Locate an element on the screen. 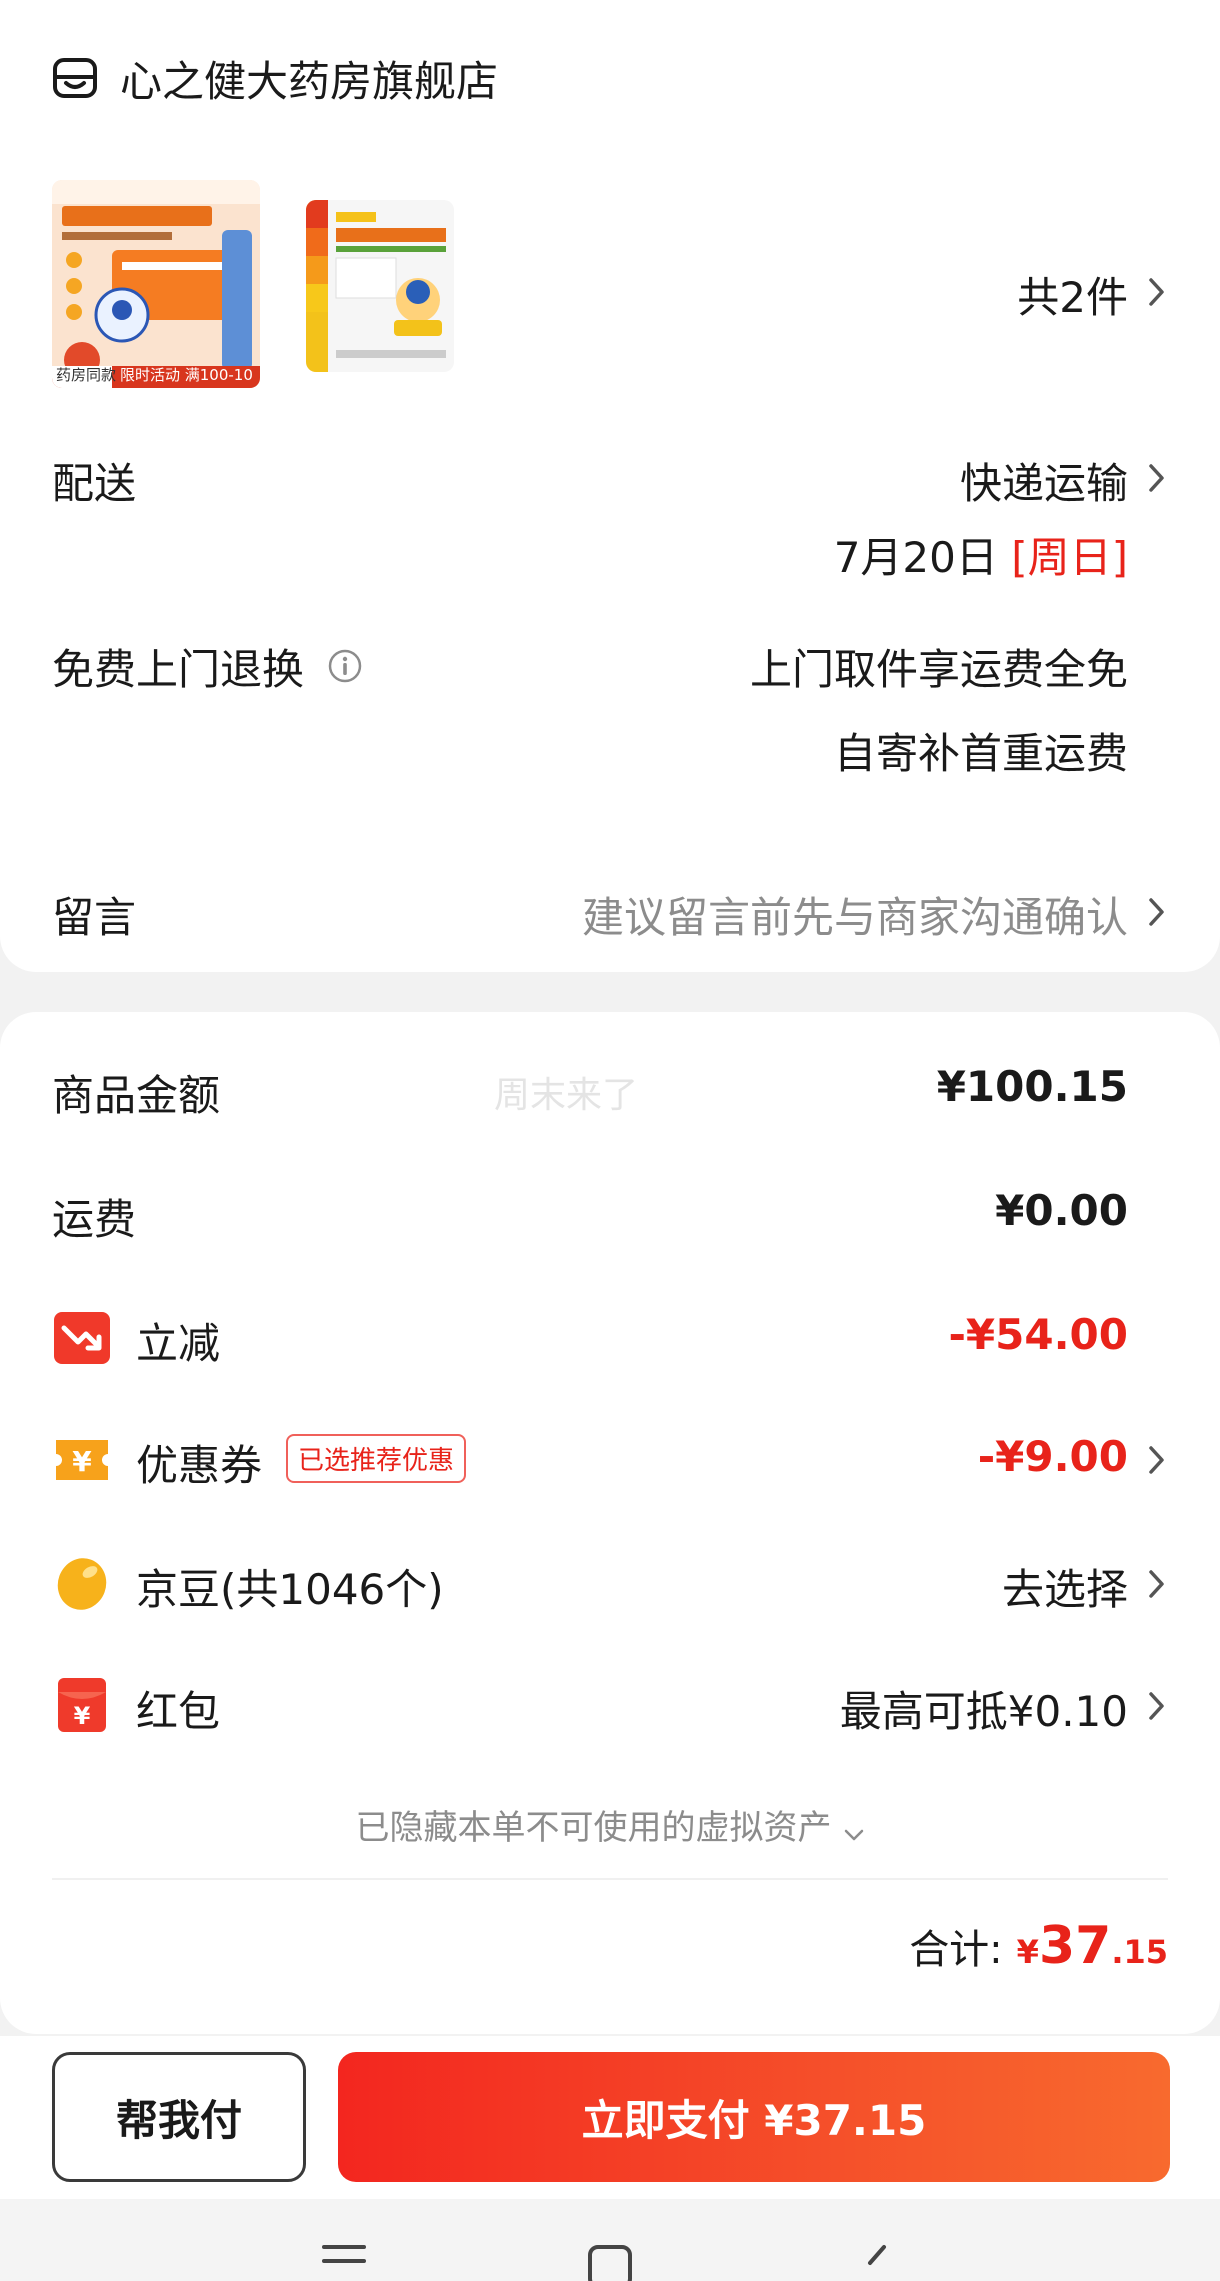  checkout-bar: 帮我付 立即支付 ¥37.15 is located at coordinates (610, 2117).